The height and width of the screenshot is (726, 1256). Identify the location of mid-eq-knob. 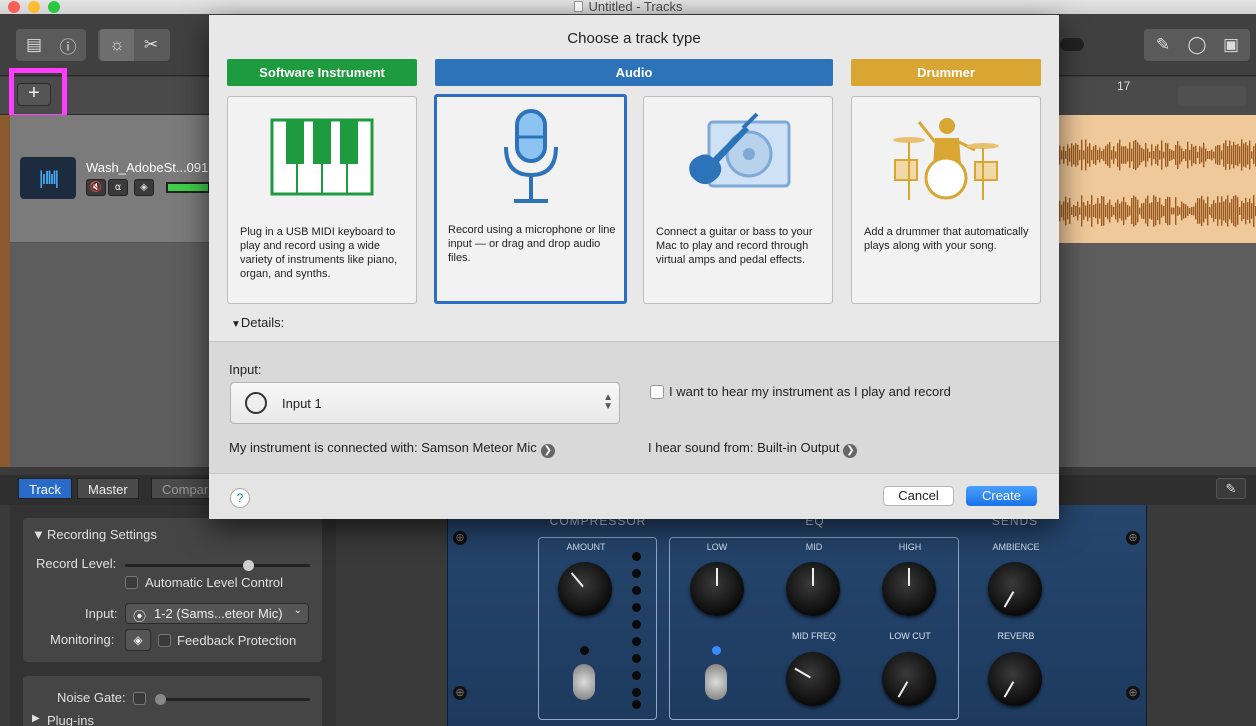
(813, 589).